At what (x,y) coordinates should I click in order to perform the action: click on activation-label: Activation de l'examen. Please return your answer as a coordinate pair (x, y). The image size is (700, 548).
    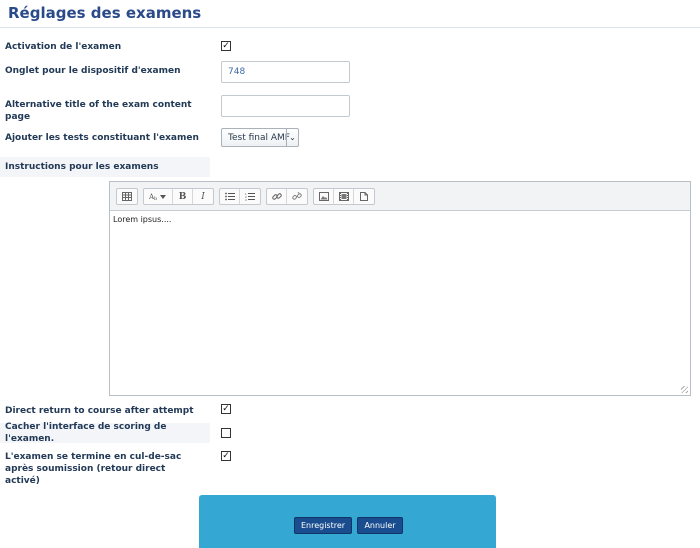
    Looking at the image, I should click on (63, 47).